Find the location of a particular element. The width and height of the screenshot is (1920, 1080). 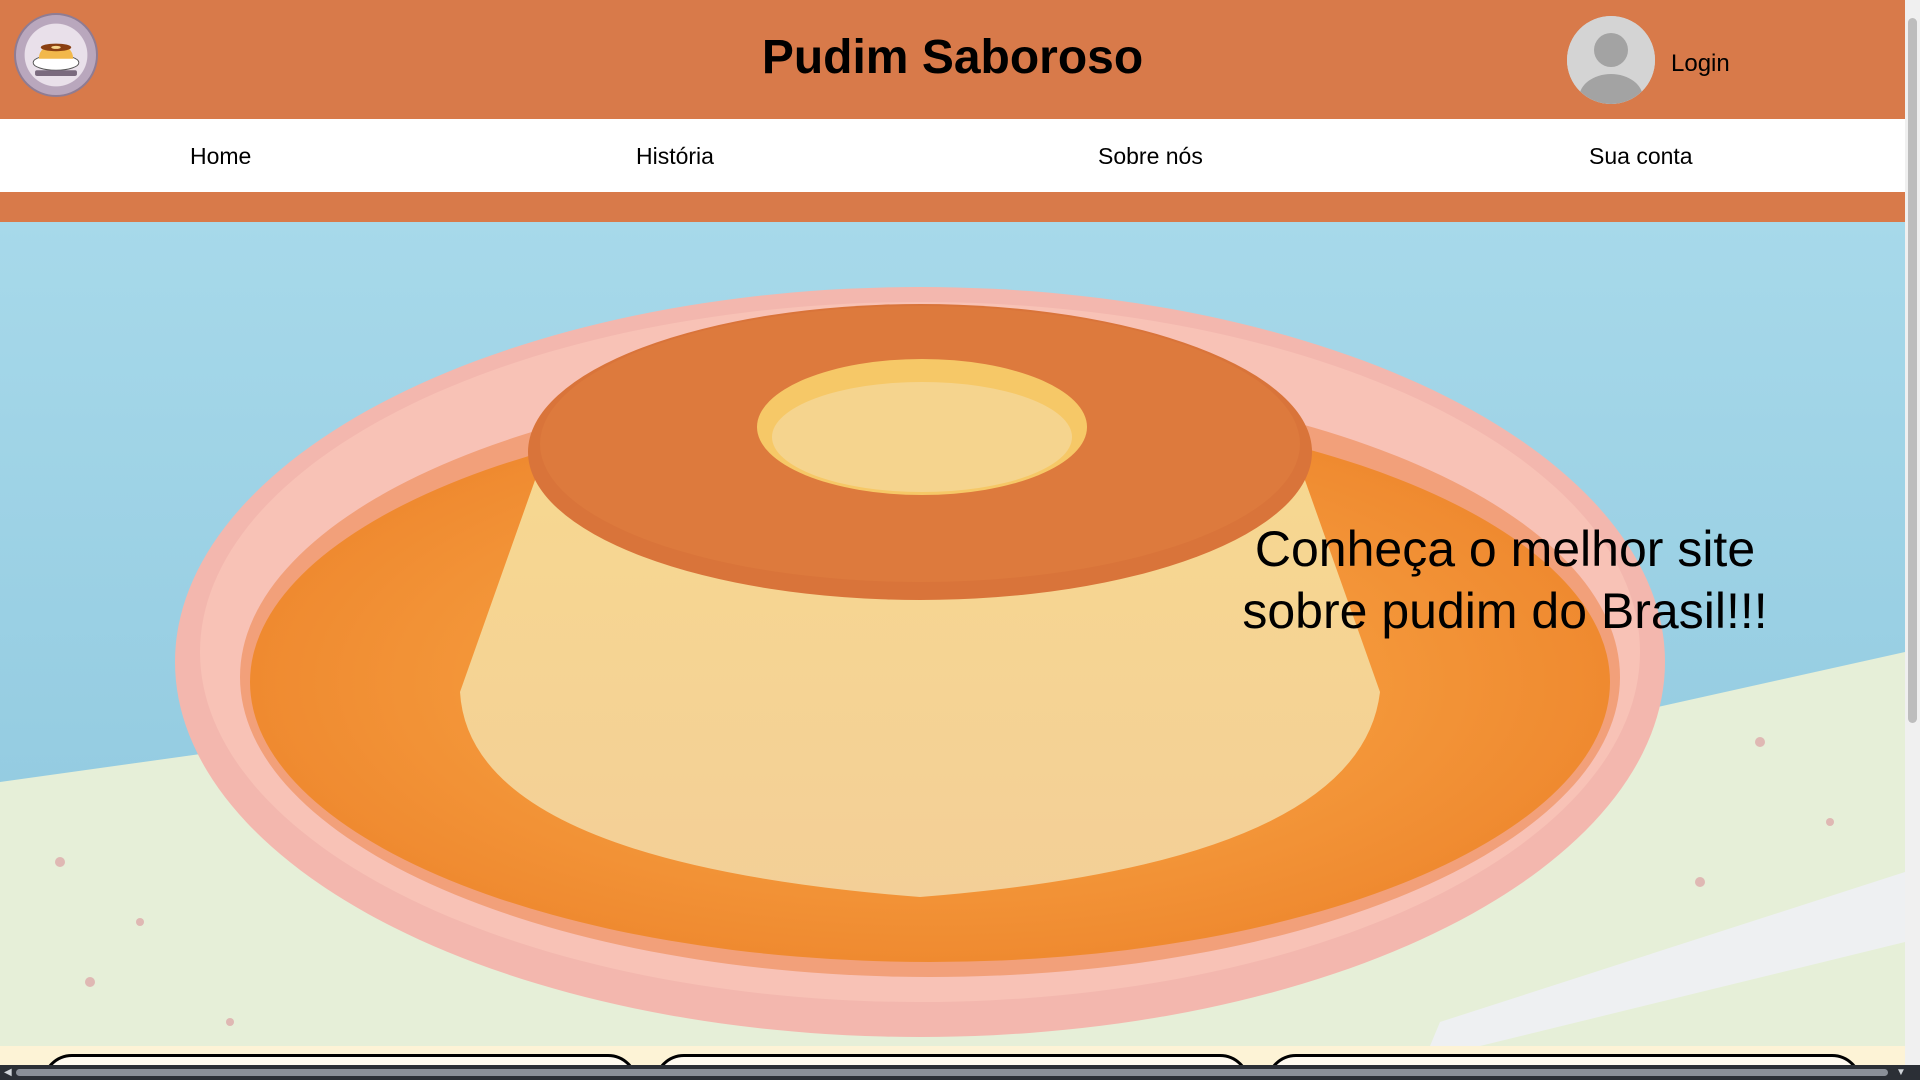

header-divider-strip is located at coordinates (952, 207).